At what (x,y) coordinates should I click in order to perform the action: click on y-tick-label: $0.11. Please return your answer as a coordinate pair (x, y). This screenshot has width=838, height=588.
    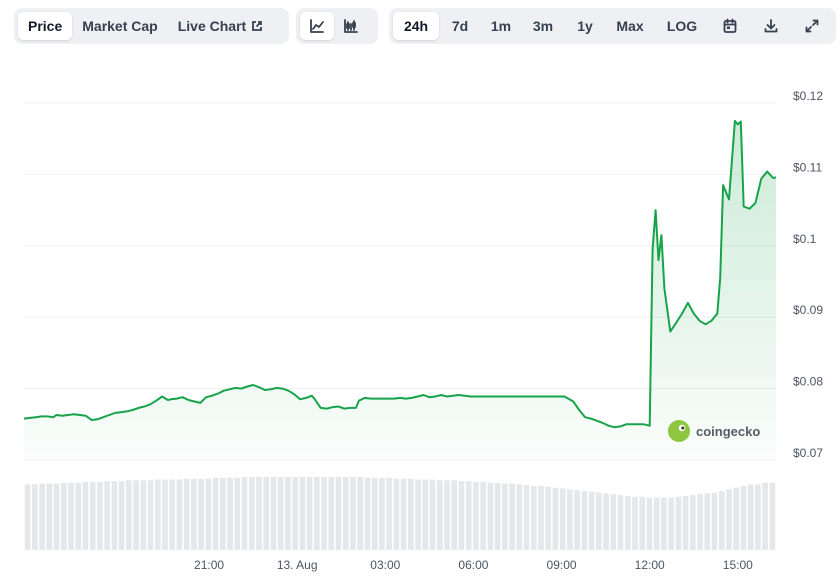
    Looking at the image, I should click on (807, 167).